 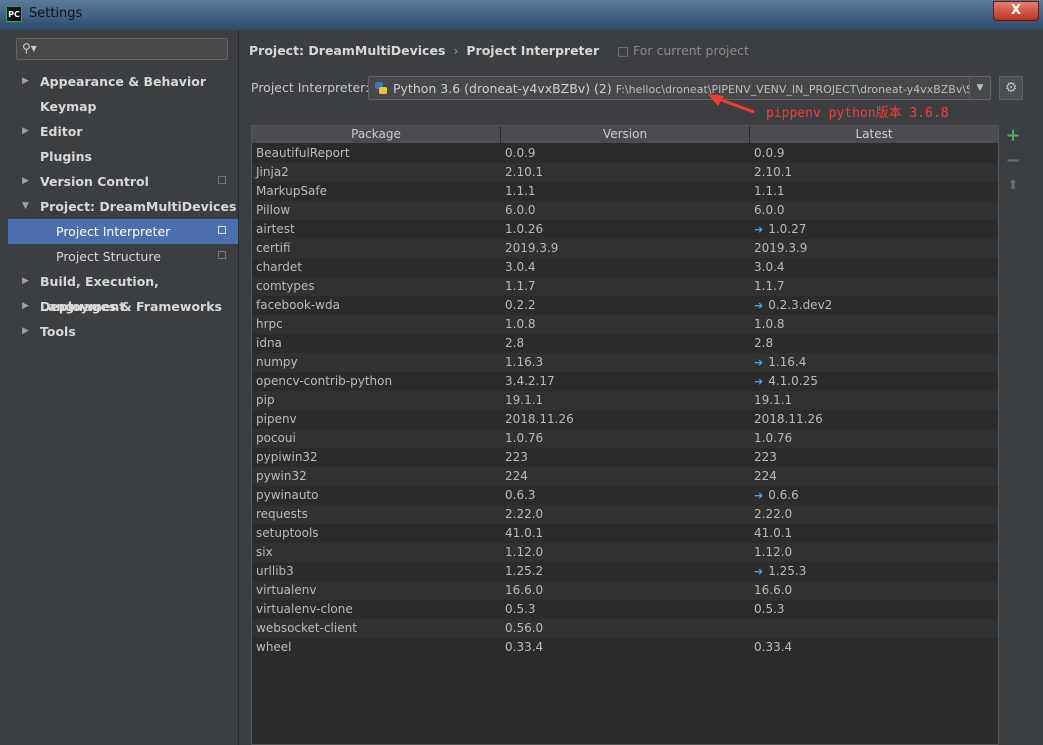 What do you see at coordinates (625, 210) in the screenshot?
I see `table-row: Pillow 6.0.0 6.0.0` at bounding box center [625, 210].